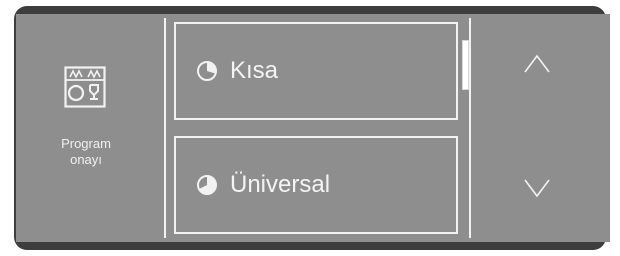 Image resolution: width=620 pixels, height=256 pixels. I want to click on program-confirm-label: Program onayı, so click(86, 152).